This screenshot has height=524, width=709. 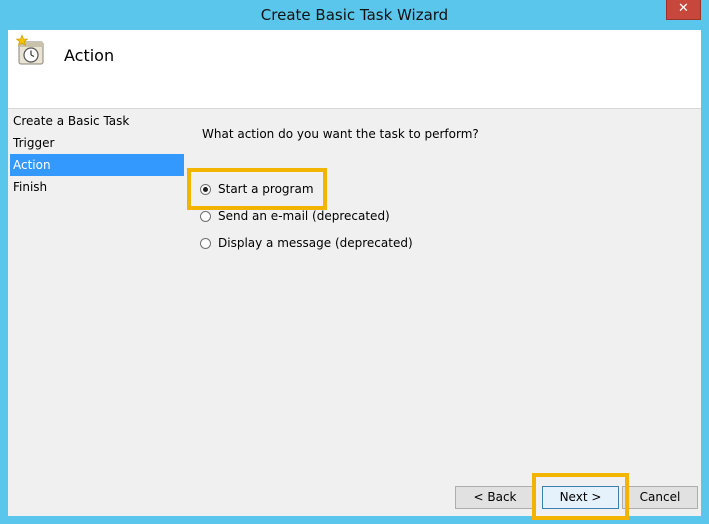 What do you see at coordinates (660, 497) in the screenshot?
I see `cancel-button: Cancel` at bounding box center [660, 497].